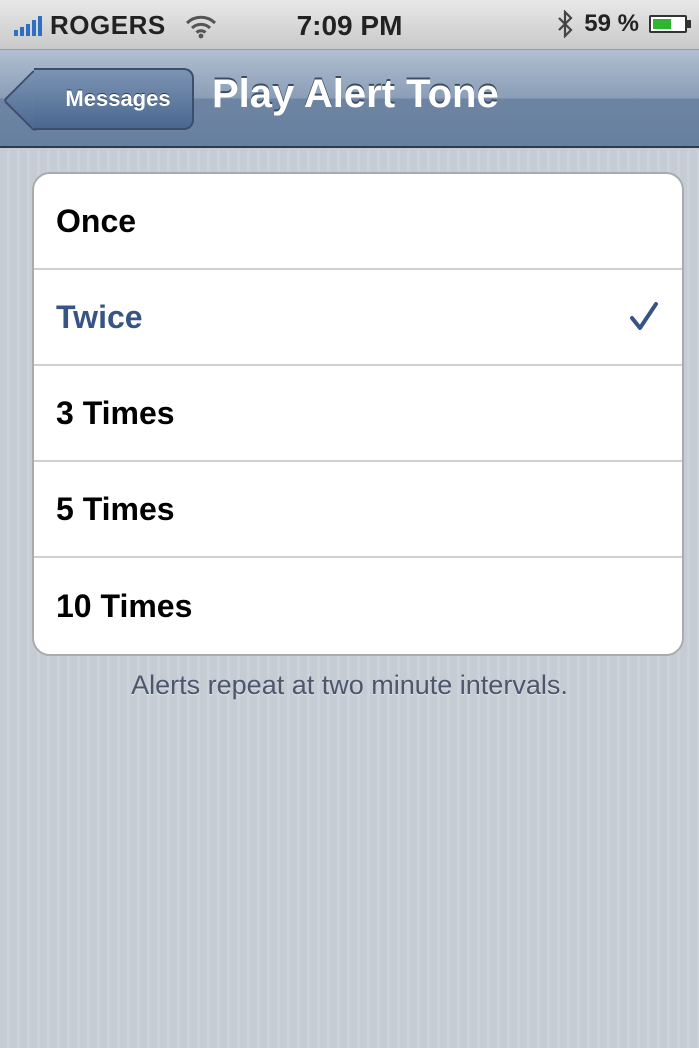 Image resolution: width=699 pixels, height=1048 pixels. I want to click on bluetooth-icon, so click(565, 24).